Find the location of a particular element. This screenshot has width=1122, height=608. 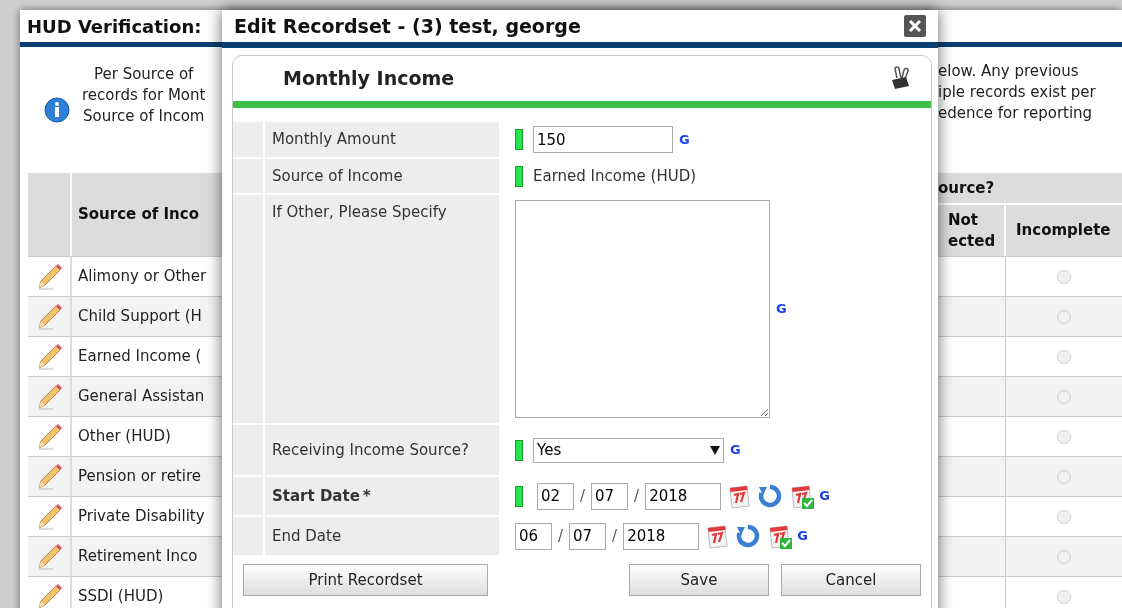

intro-text: Per Source of is located at coordinates (144, 74).